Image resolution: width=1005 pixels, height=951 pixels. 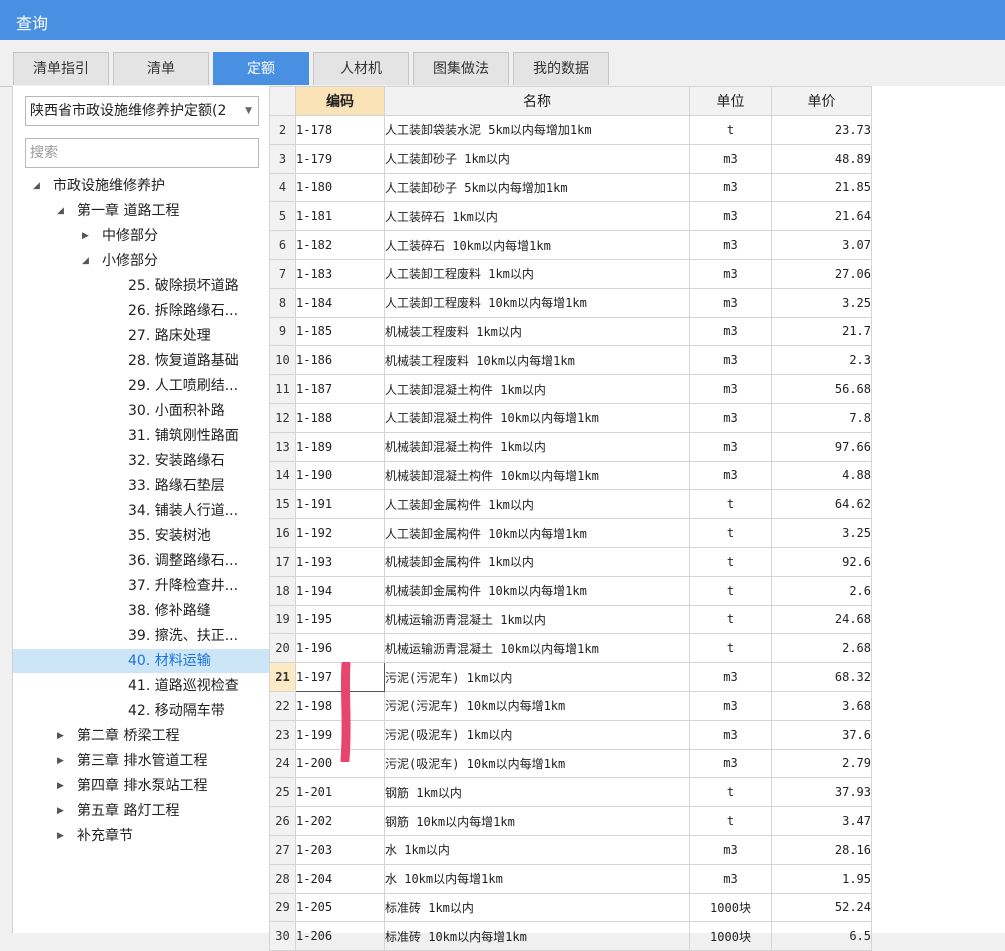 What do you see at coordinates (537, 446) in the screenshot?
I see `name-cell: 机械装卸混凝土构件 1km以内` at bounding box center [537, 446].